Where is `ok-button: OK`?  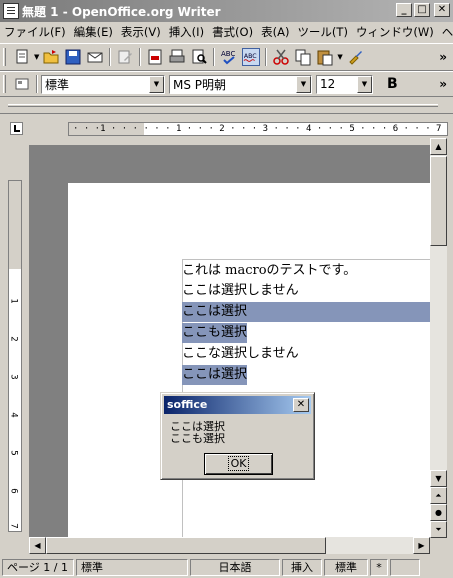 ok-button: OK is located at coordinates (238, 464).